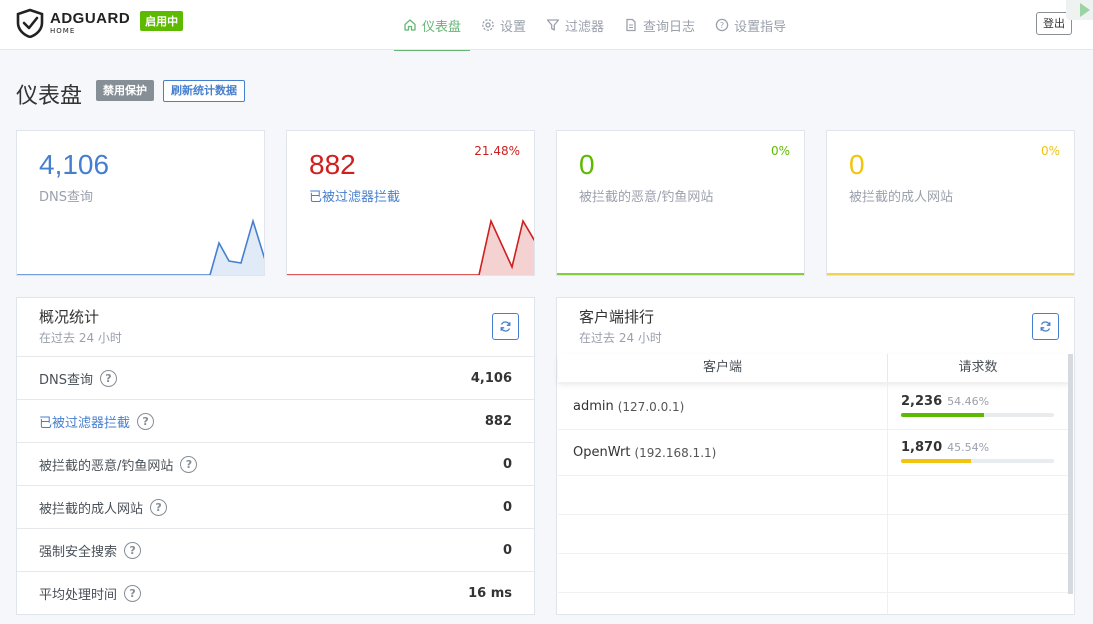 Image resolution: width=1093 pixels, height=624 pixels. What do you see at coordinates (602, 452) in the screenshot?
I see `client-name: OpenWrt` at bounding box center [602, 452].